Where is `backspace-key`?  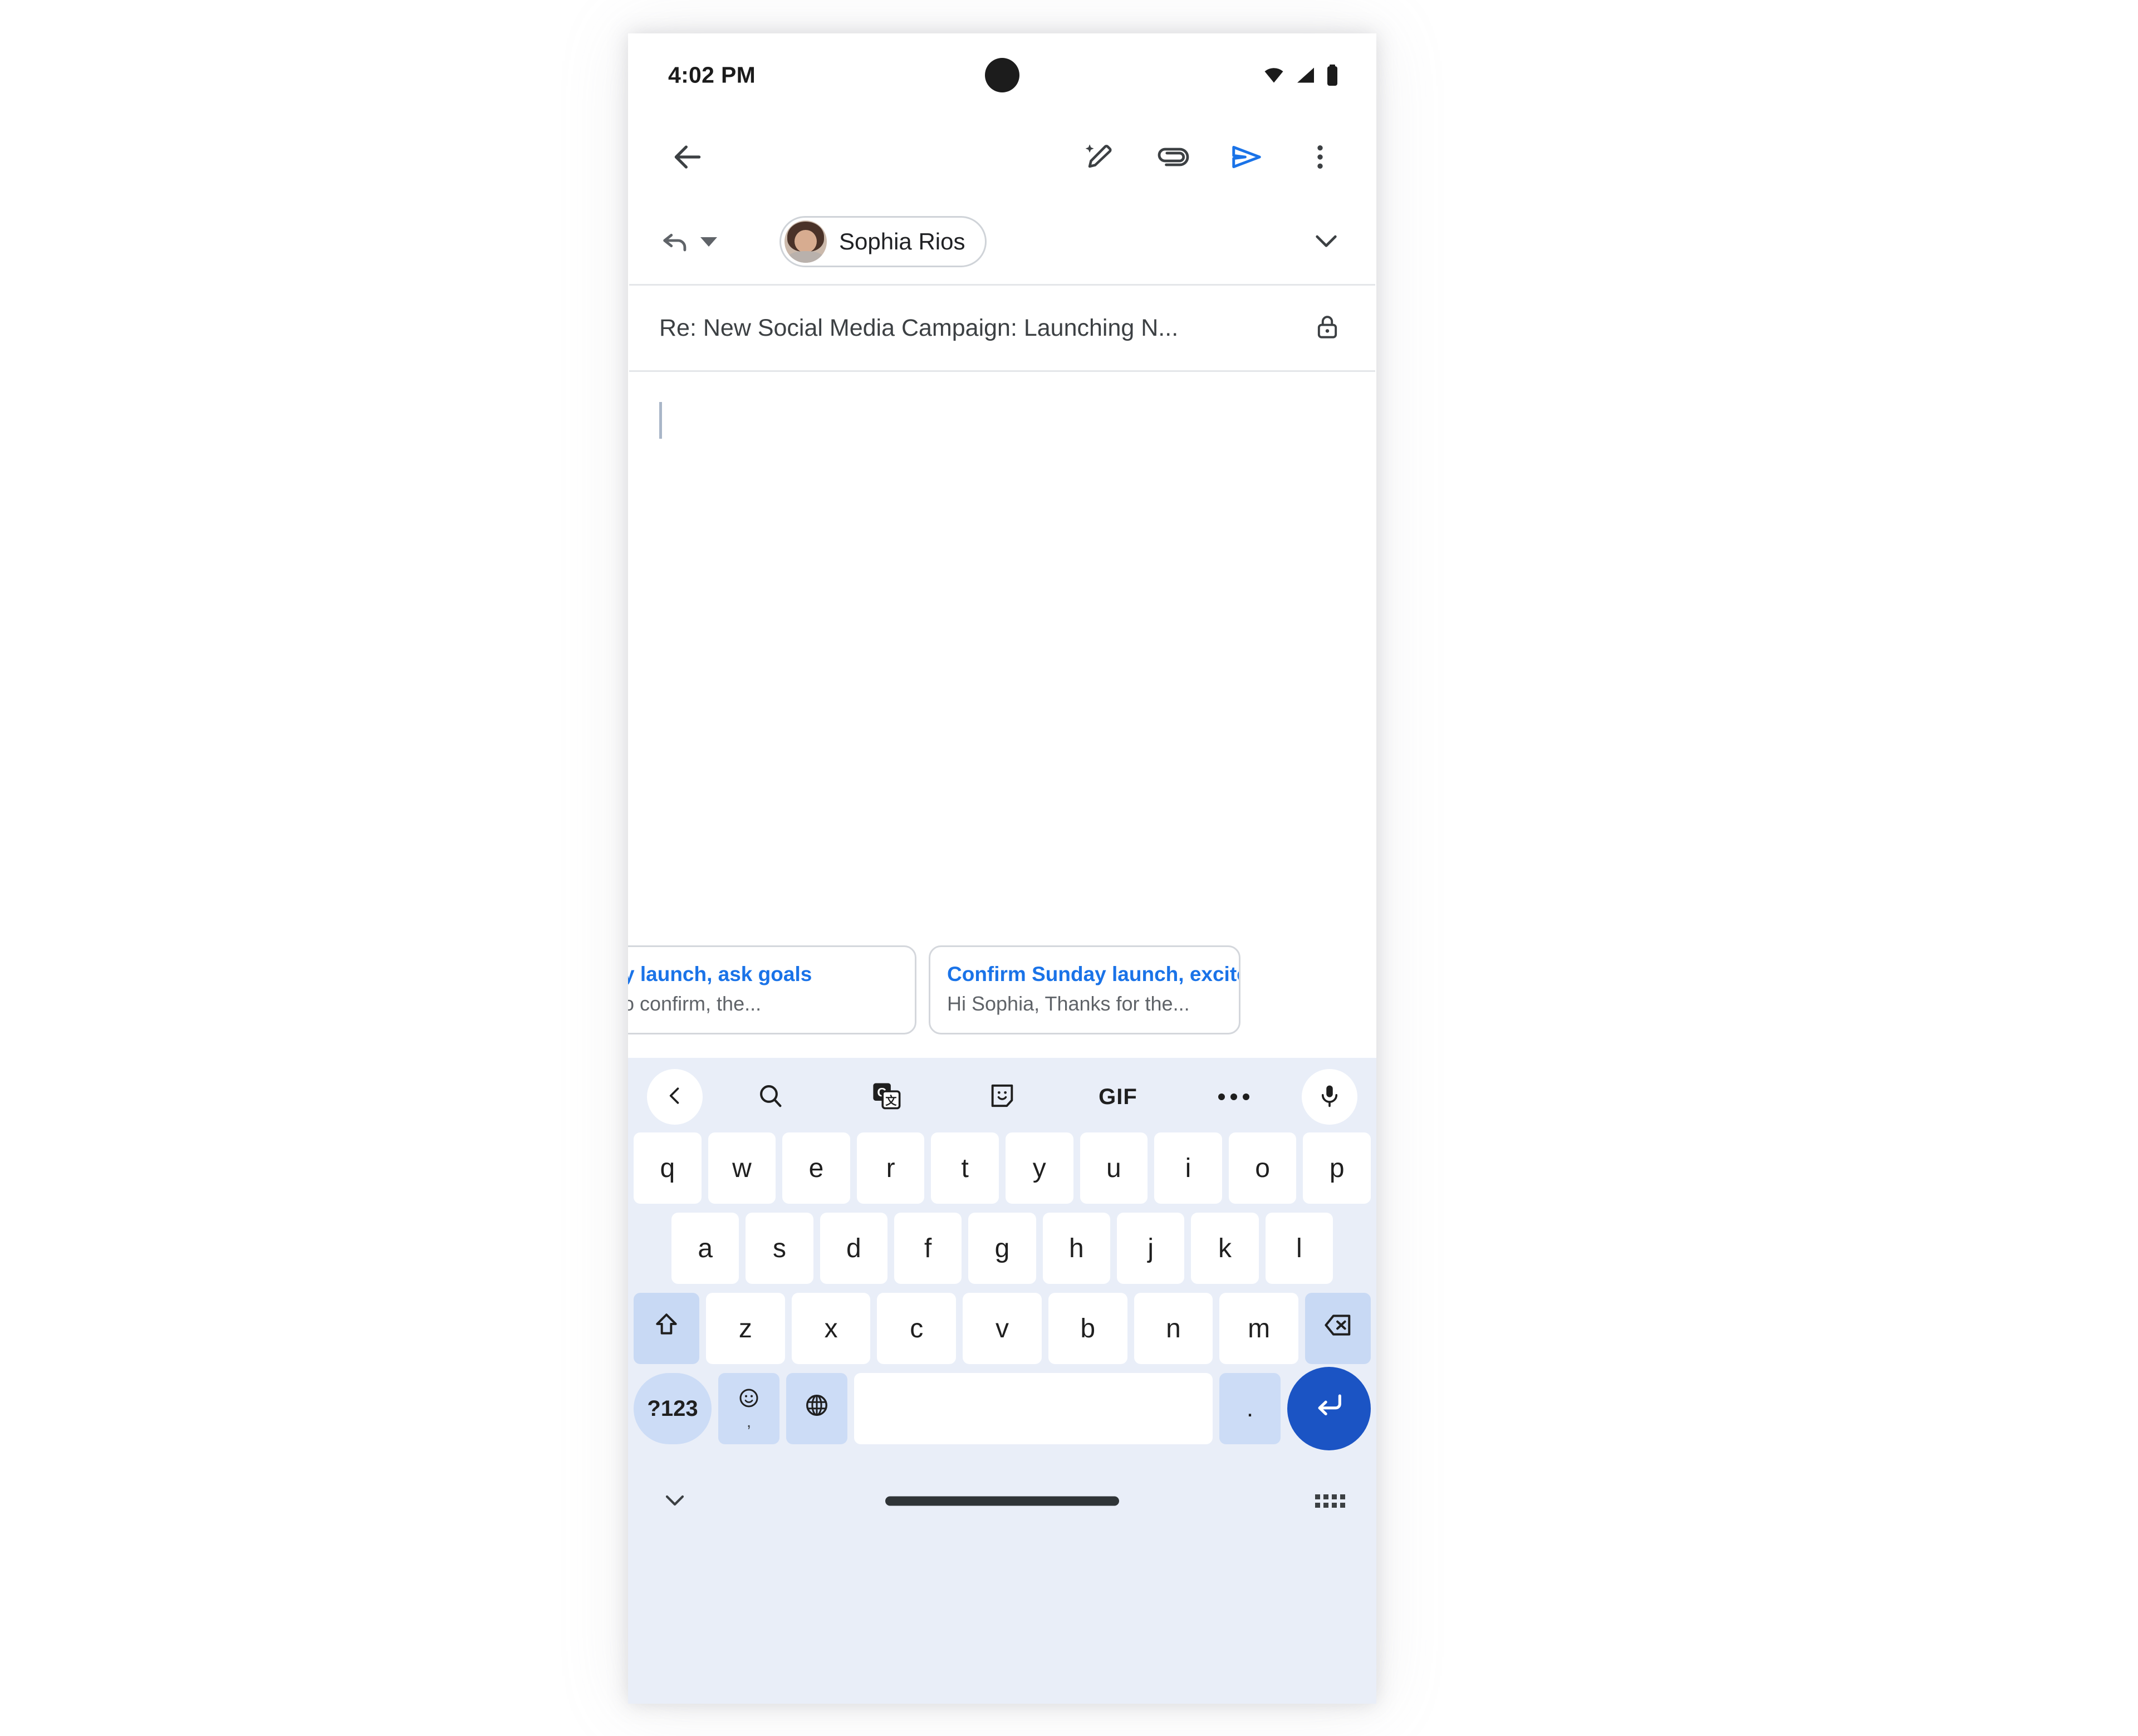
backspace-key is located at coordinates (1338, 1329).